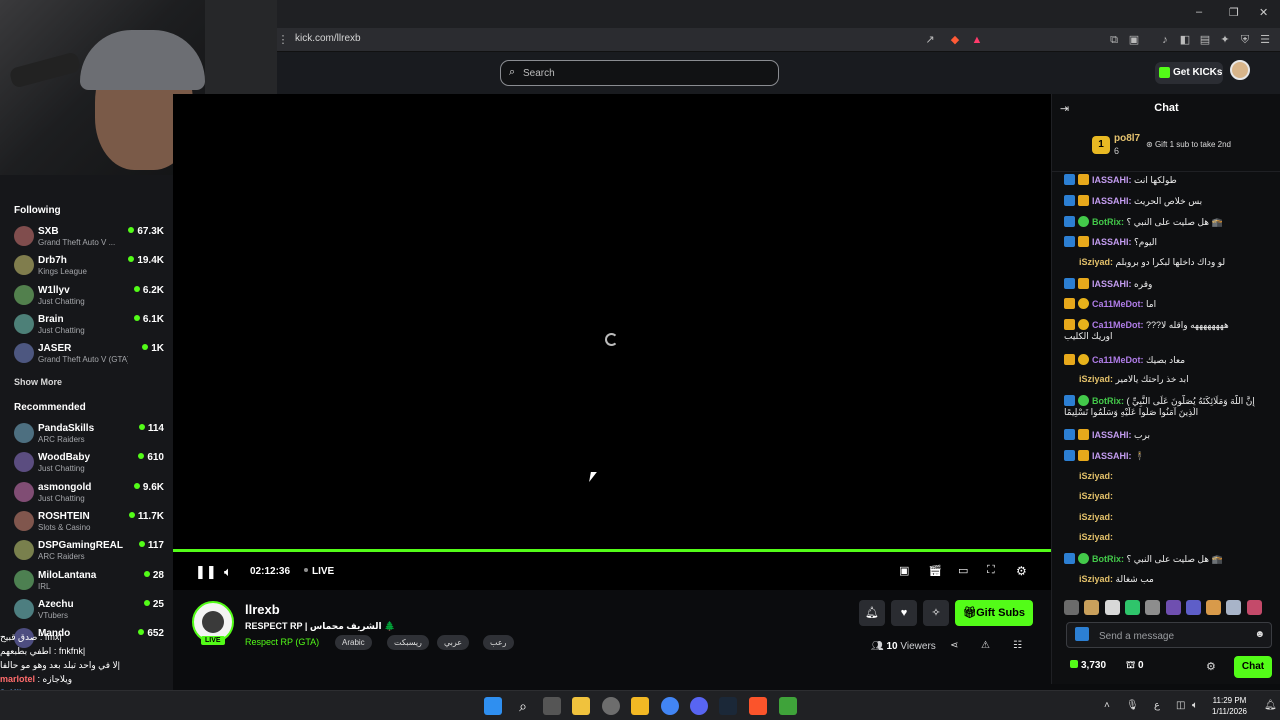 Image resolution: width=1280 pixels, height=720 pixels. What do you see at coordinates (611, 706) in the screenshot?
I see `obs-icon` at bounding box center [611, 706].